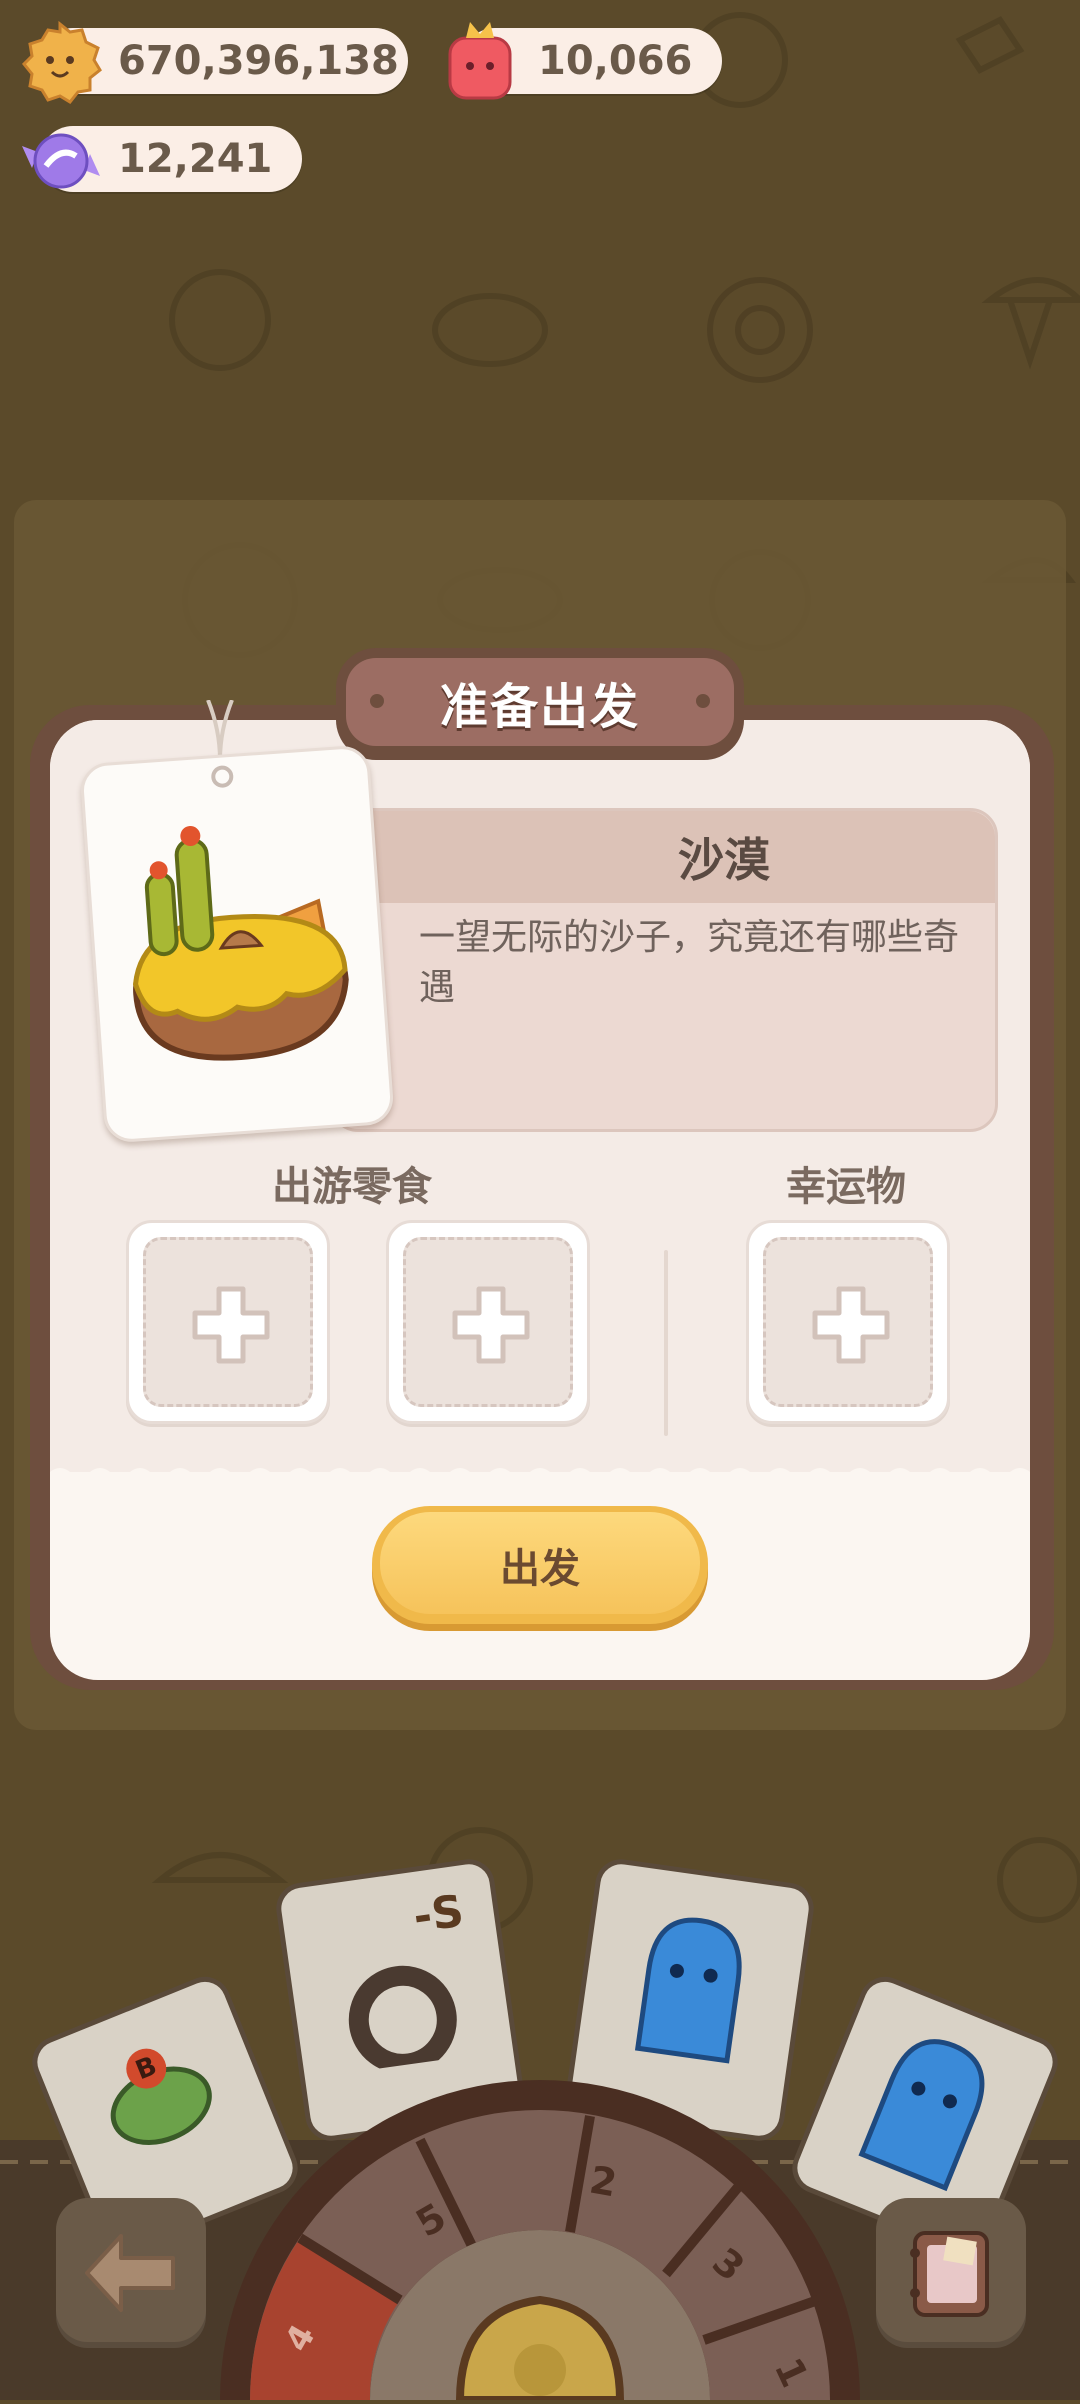  I want to click on location-info-box: 沙漠 一望无际的沙子，究竟还有哪些奇遇, so click(664, 970).